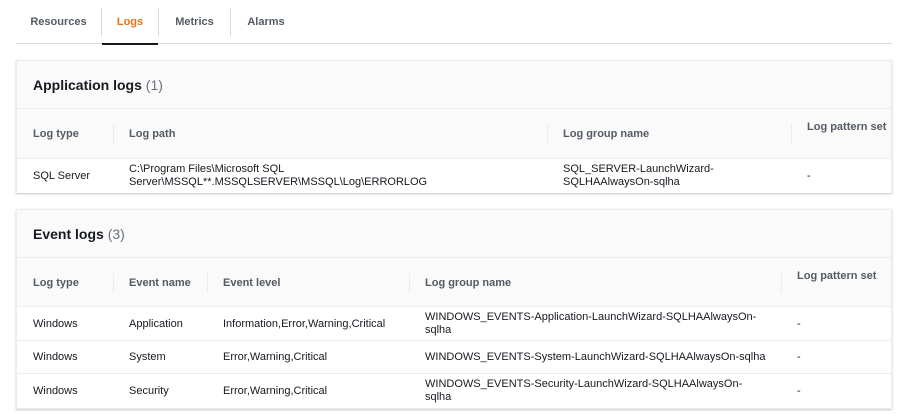  Describe the element at coordinates (454, 22) in the screenshot. I see `tab-bar: Resources Logs Metrics Alarms` at that location.